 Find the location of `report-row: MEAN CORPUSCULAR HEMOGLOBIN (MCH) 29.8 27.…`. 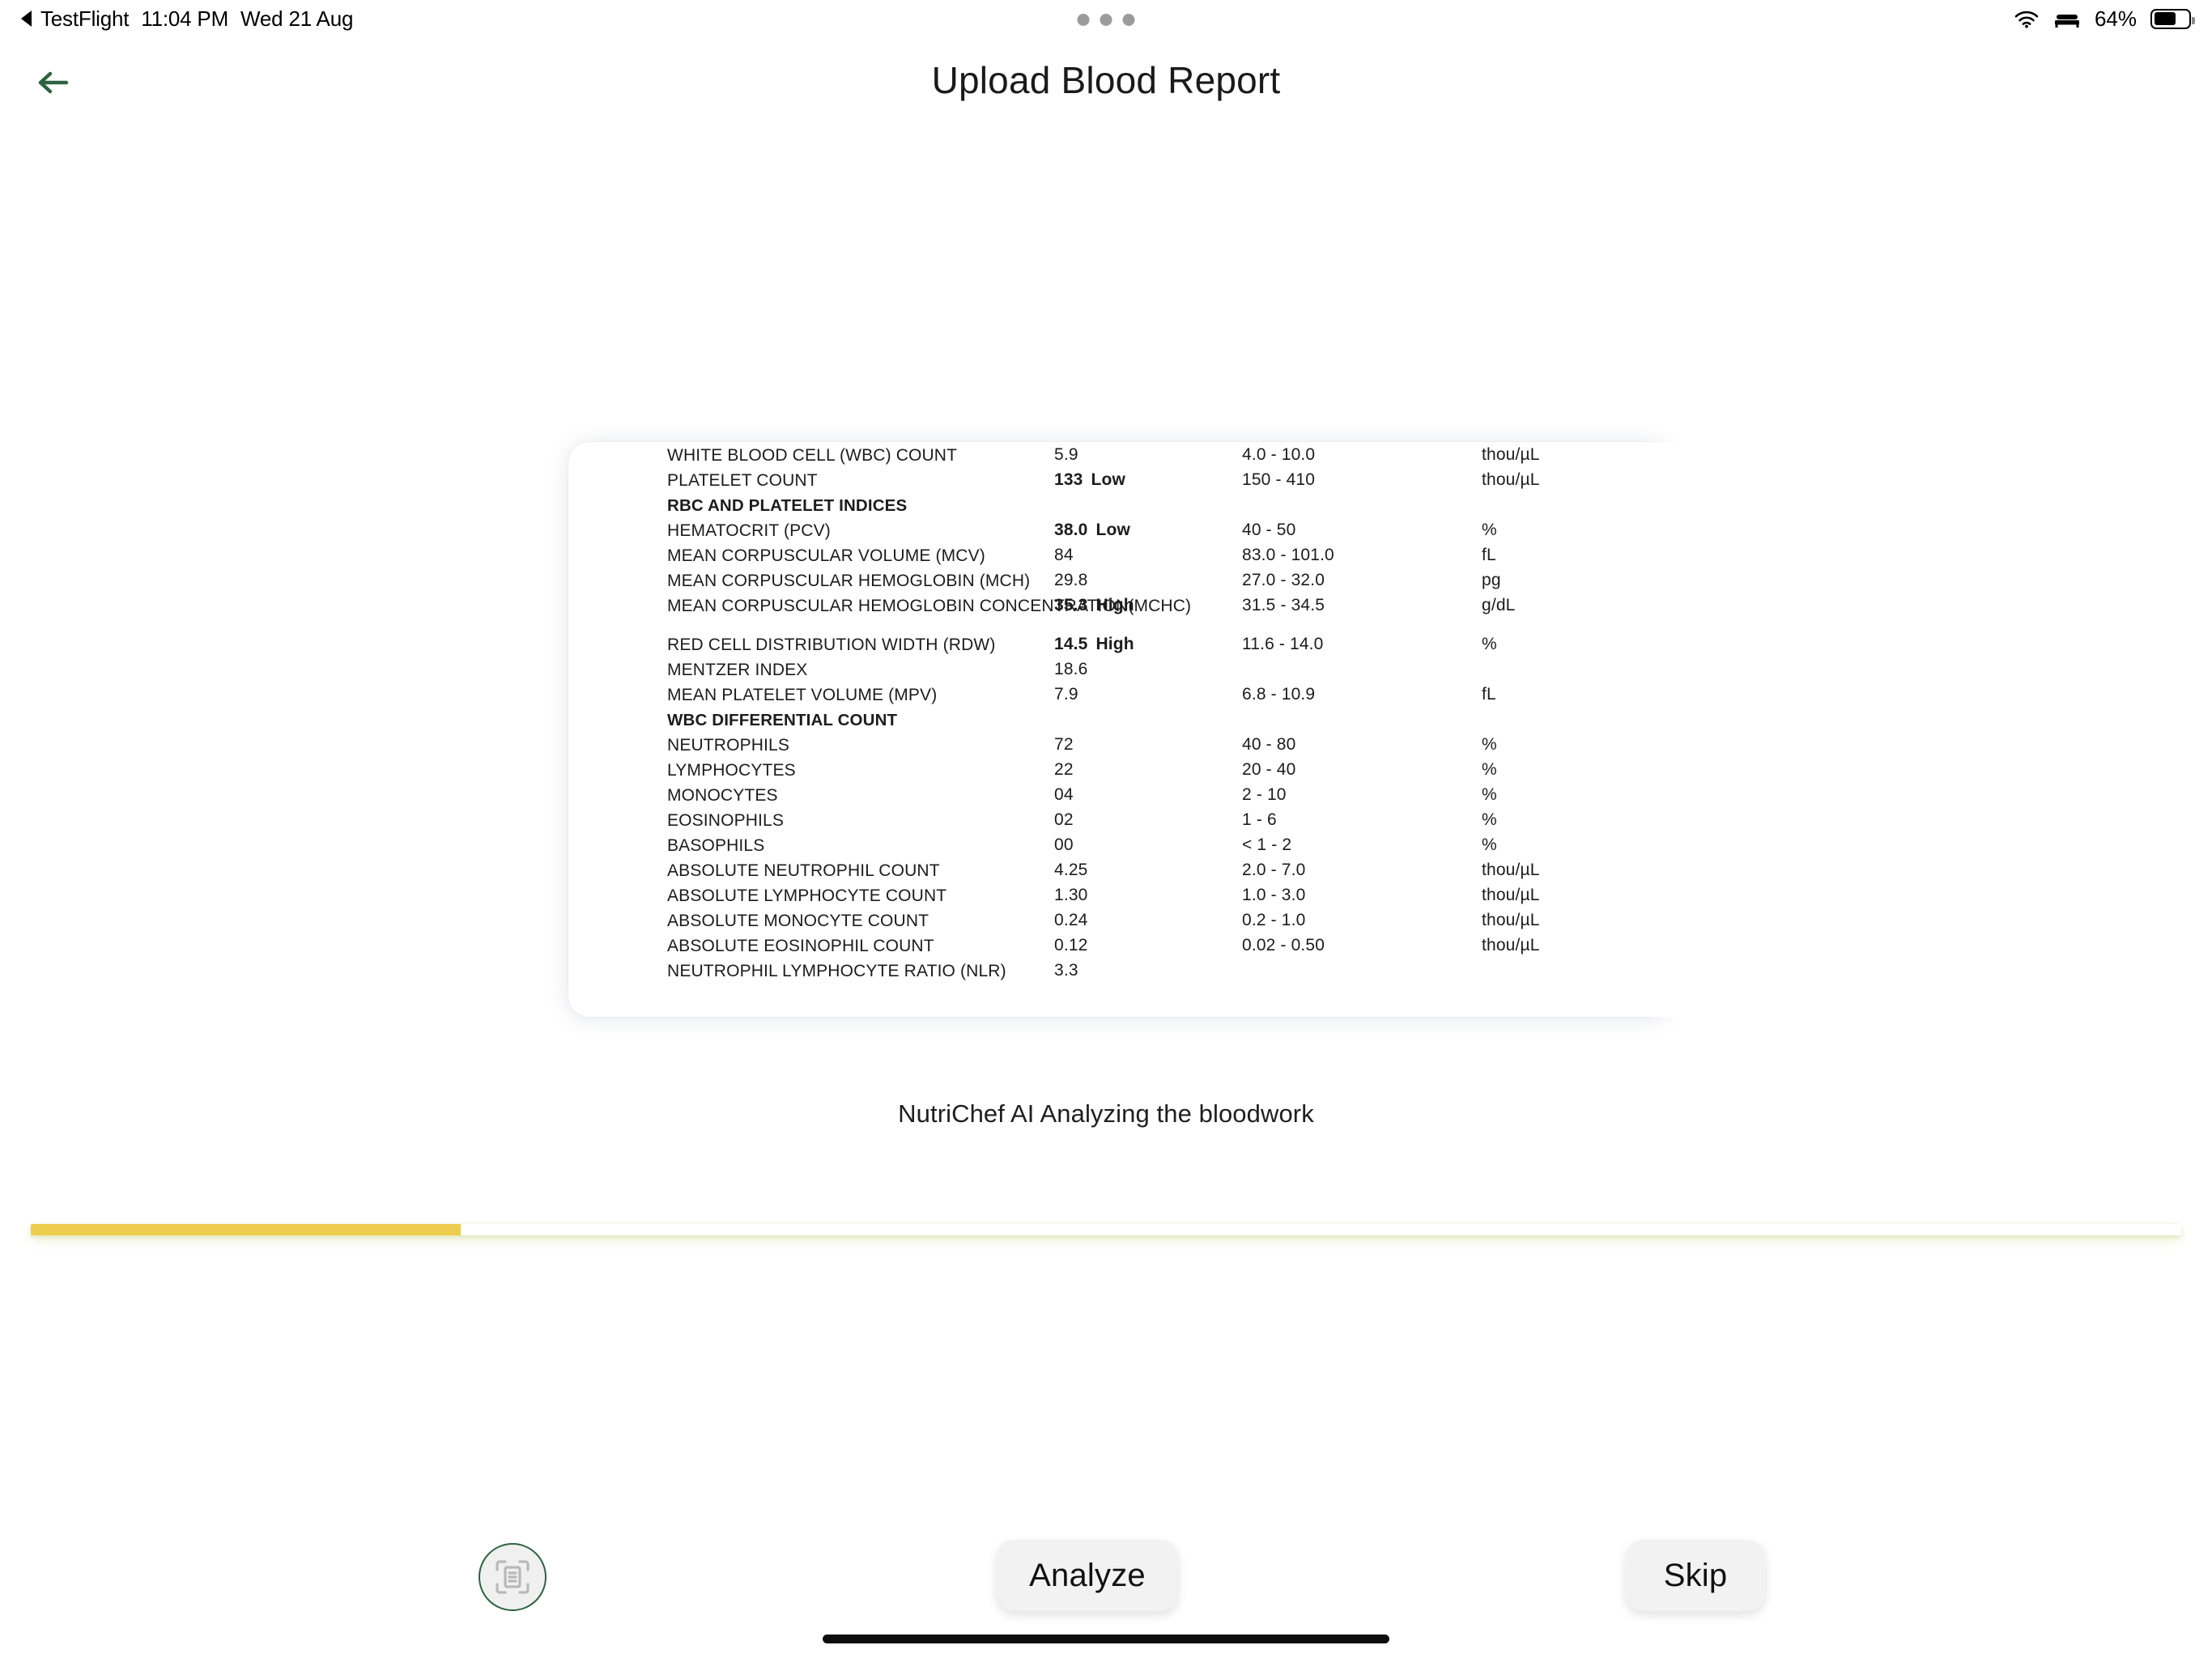

report-row: MEAN CORPUSCULAR HEMOGLOBIN (MCH) 29.8 27.… is located at coordinates (1169, 583).